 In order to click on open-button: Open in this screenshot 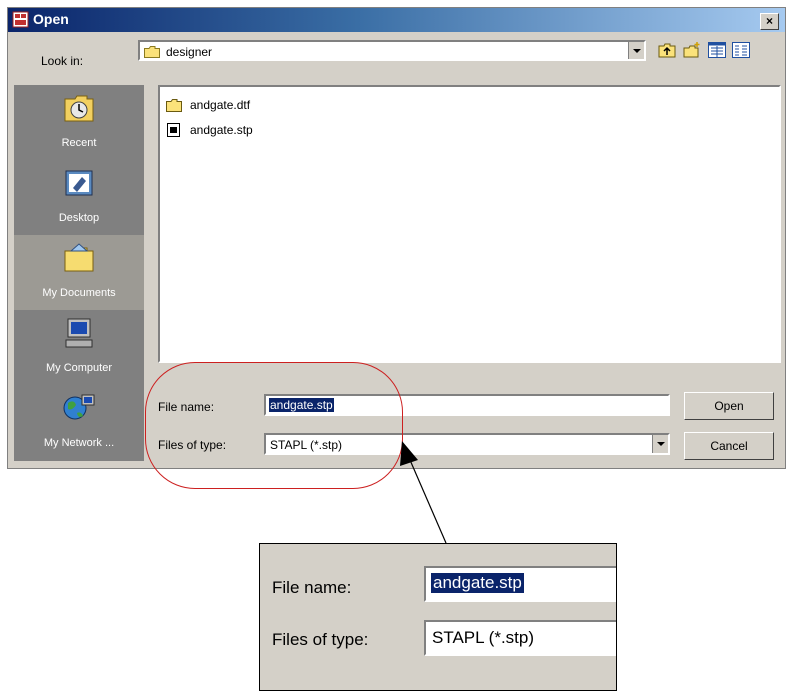, I will do `click(729, 406)`.